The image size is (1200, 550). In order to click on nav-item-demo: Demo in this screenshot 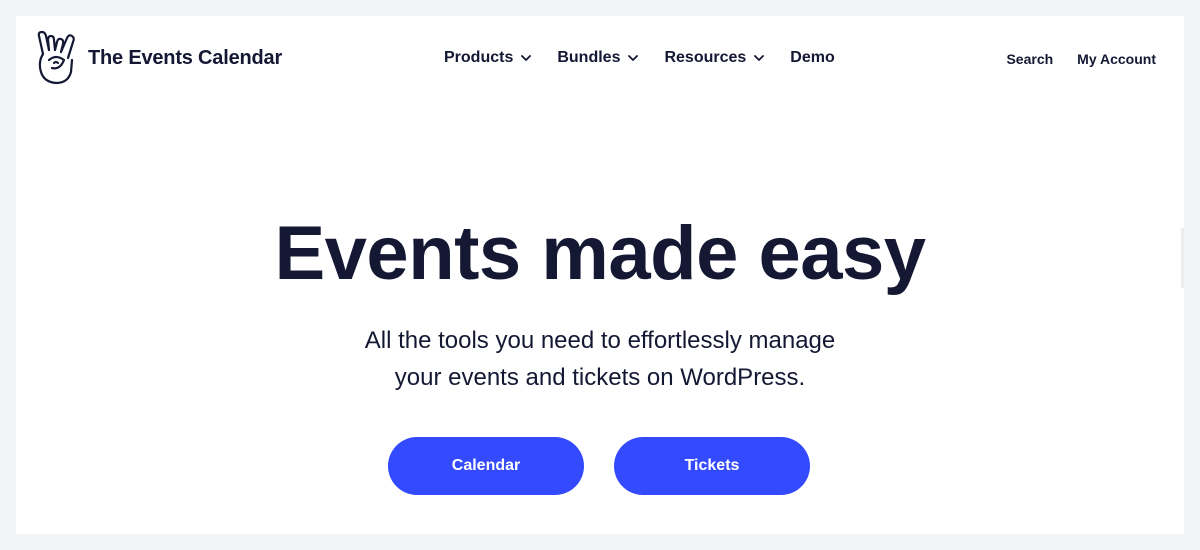, I will do `click(812, 58)`.